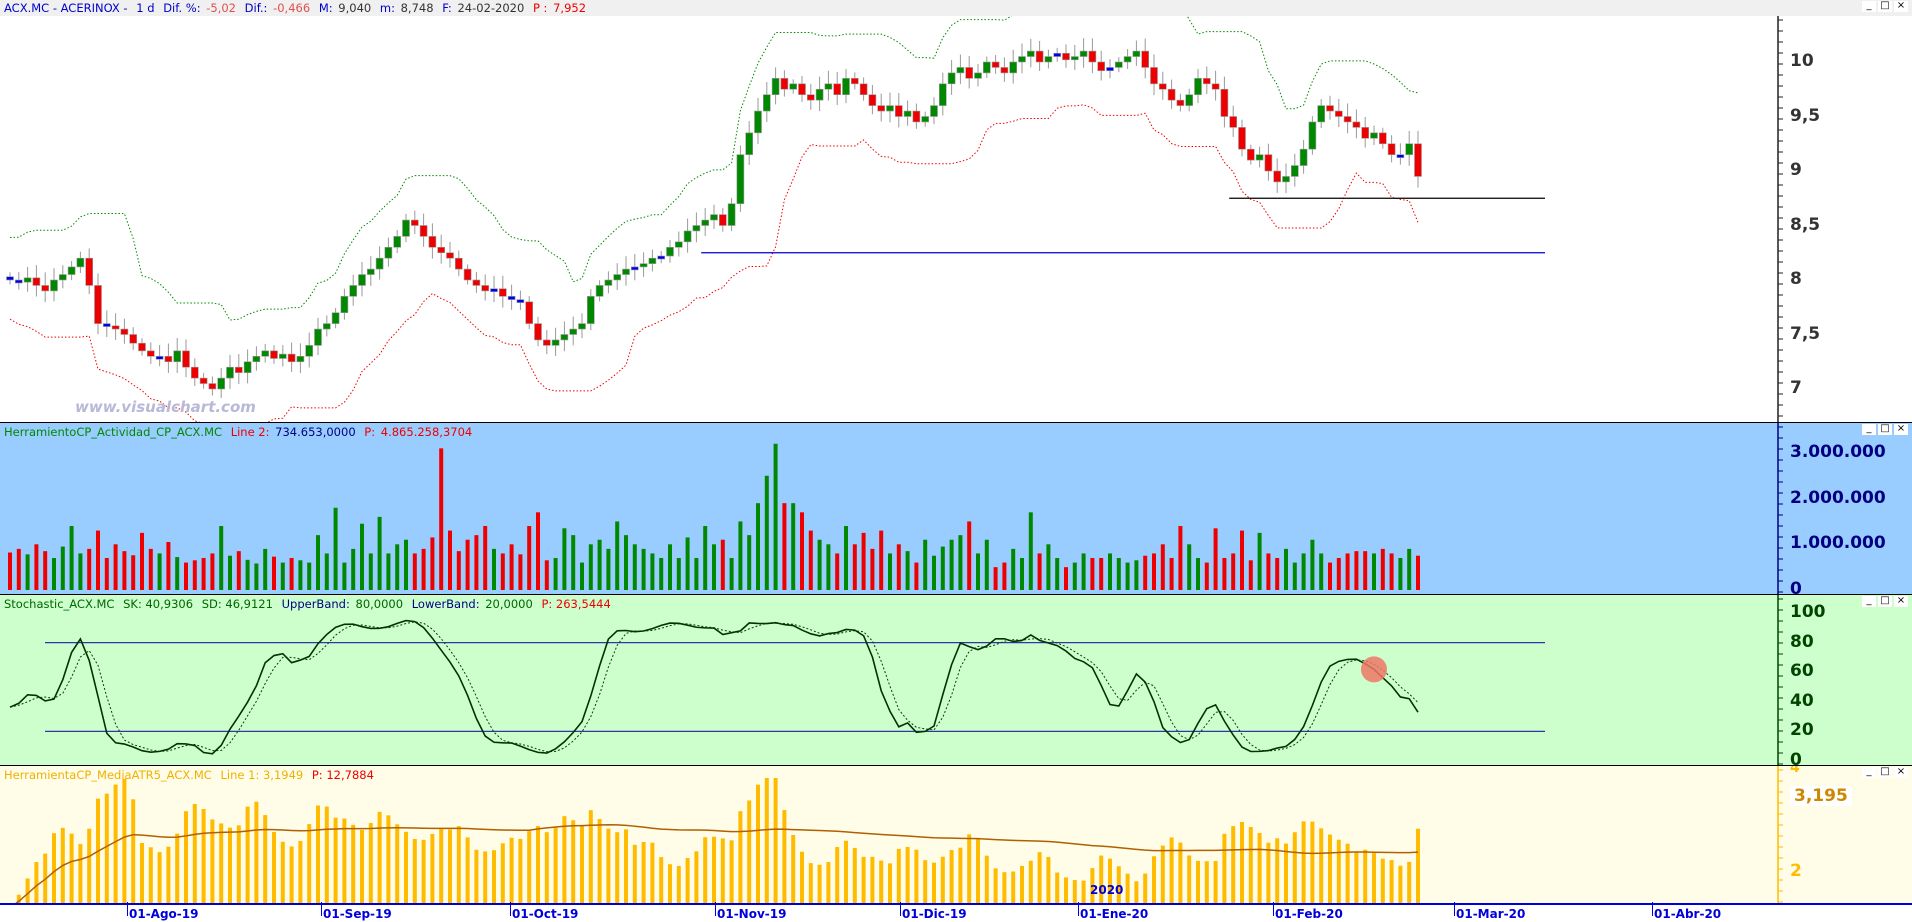  What do you see at coordinates (256, 8) in the screenshot?
I see `dif-label: Dif.:` at bounding box center [256, 8].